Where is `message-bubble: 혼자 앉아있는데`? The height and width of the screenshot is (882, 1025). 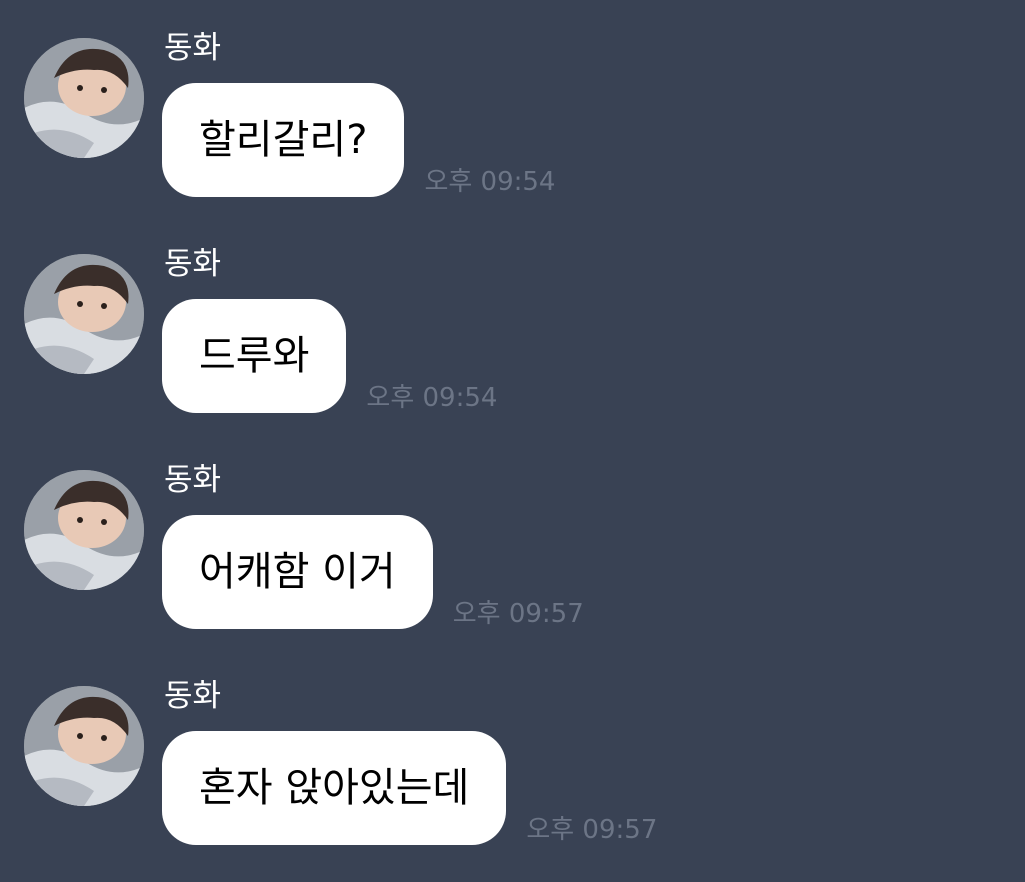 message-bubble: 혼자 앉아있는데 is located at coordinates (334, 788).